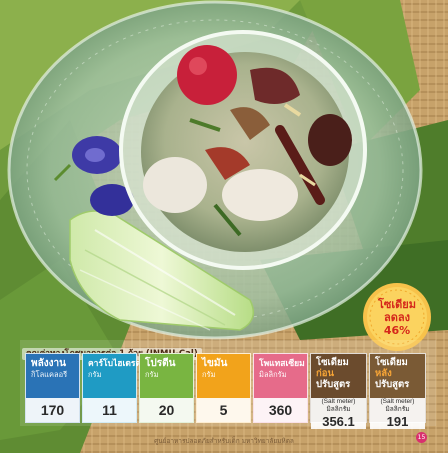 The height and width of the screenshot is (453, 448). Describe the element at coordinates (338, 401) in the screenshot. I see `card-sodium-before-meter: (Salt meter)` at that location.